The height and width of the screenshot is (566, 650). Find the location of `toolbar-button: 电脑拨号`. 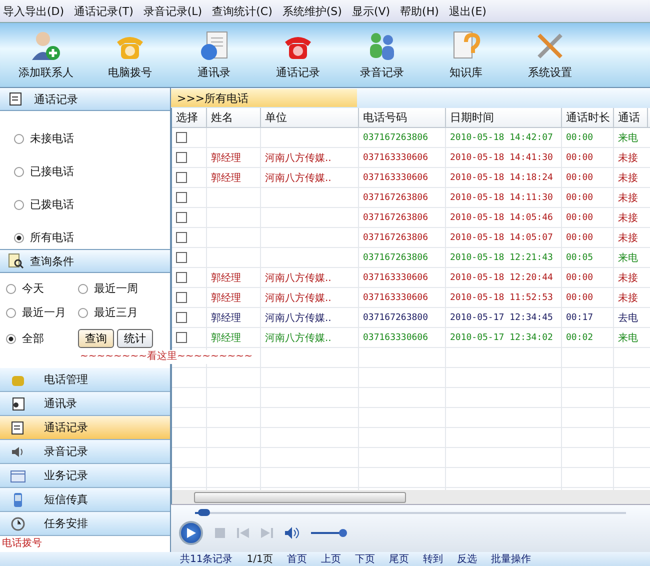

toolbar-button: 电脑拨号 is located at coordinates (130, 55).